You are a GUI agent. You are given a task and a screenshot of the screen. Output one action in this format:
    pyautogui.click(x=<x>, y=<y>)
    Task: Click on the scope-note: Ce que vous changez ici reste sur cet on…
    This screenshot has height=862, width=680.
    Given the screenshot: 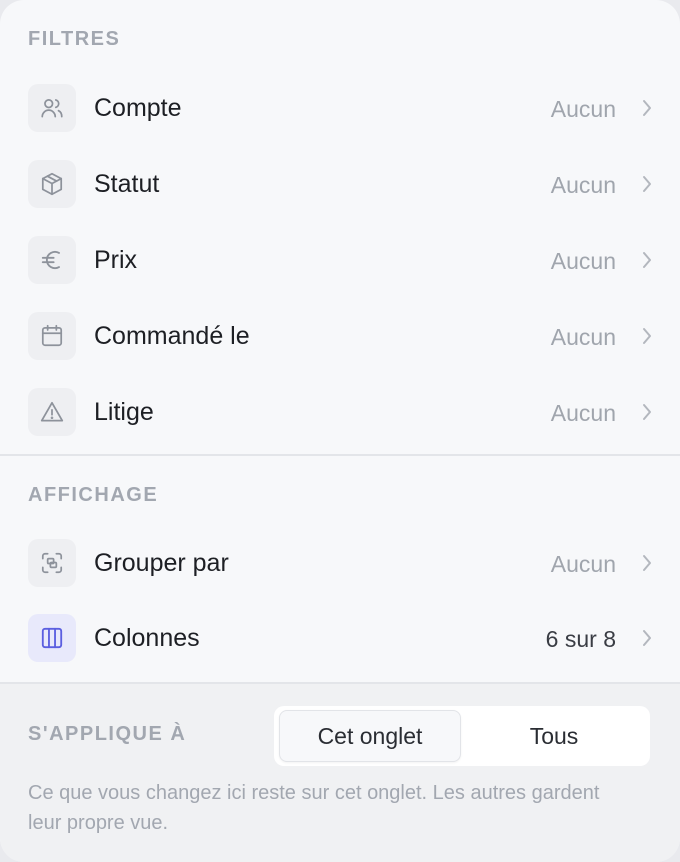 What is the action you would take?
    pyautogui.click(x=314, y=808)
    